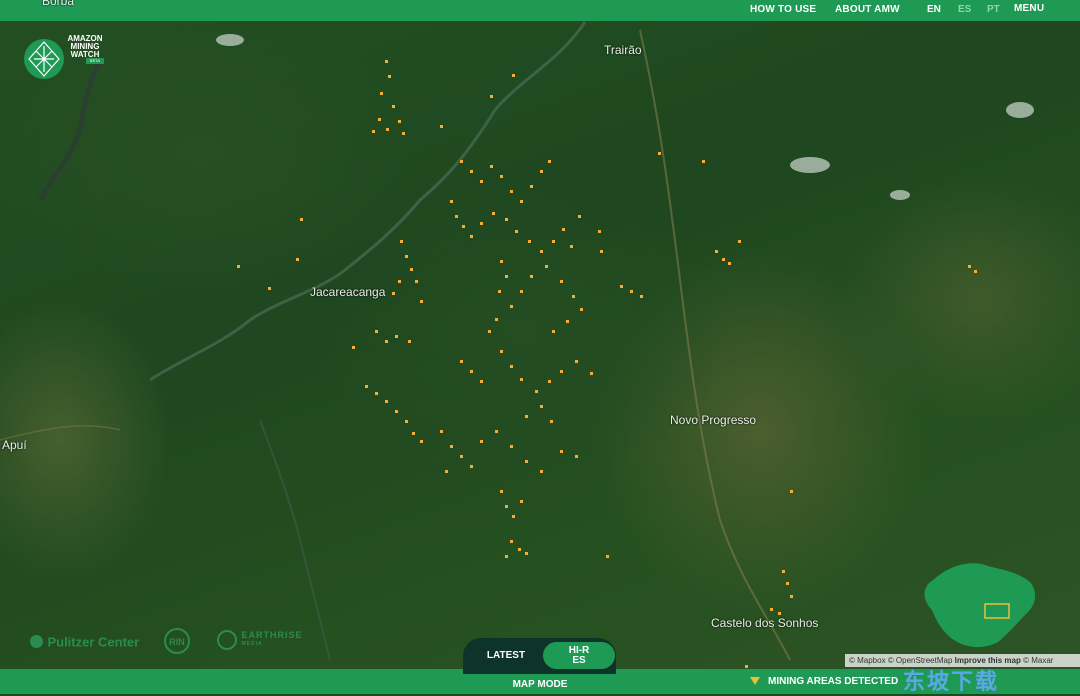 Image resolution: width=1080 pixels, height=696 pixels. Describe the element at coordinates (951, 681) in the screenshot. I see `watermark: 东坡下载` at that location.